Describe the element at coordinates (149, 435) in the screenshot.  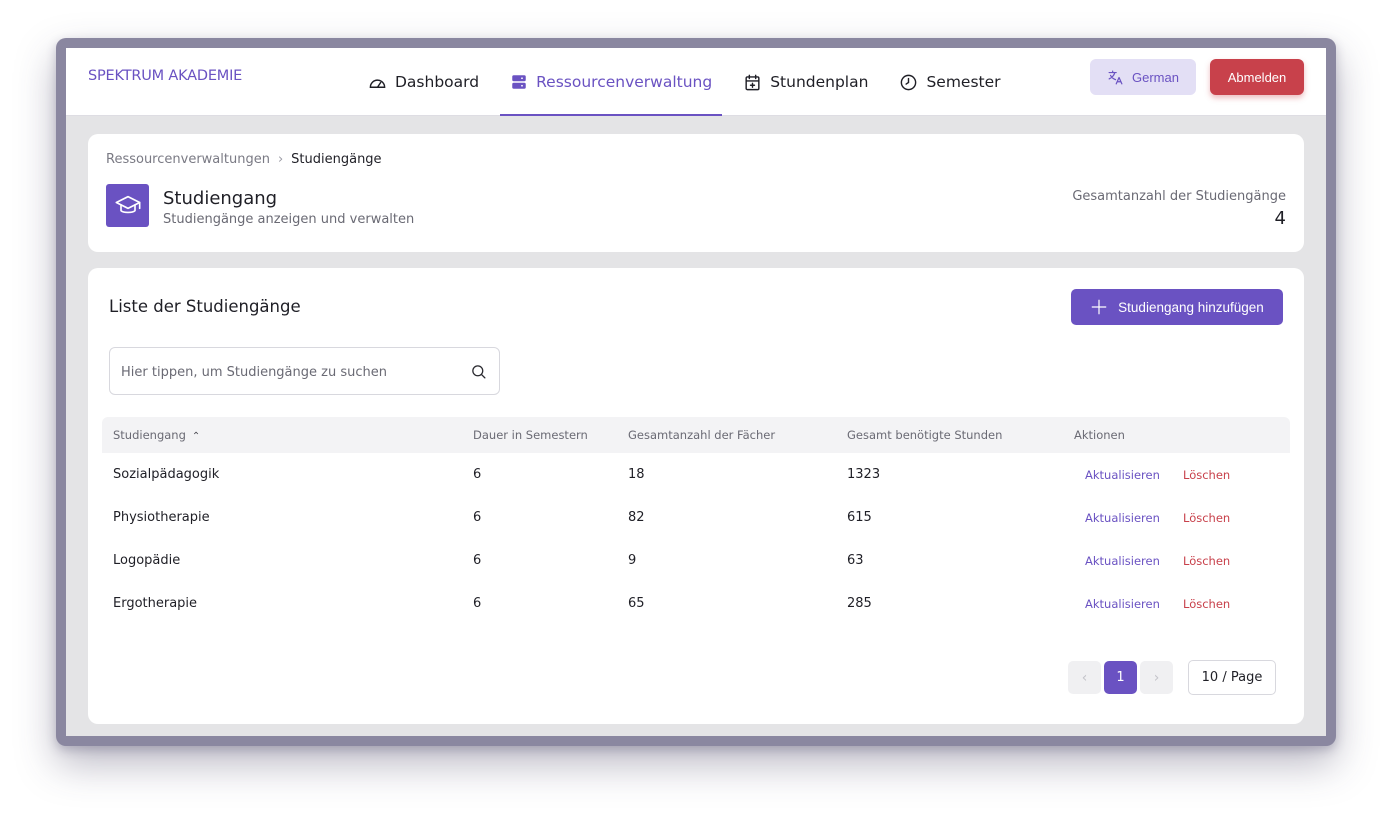
I see `column-label-studiengang: Studiengang` at that location.